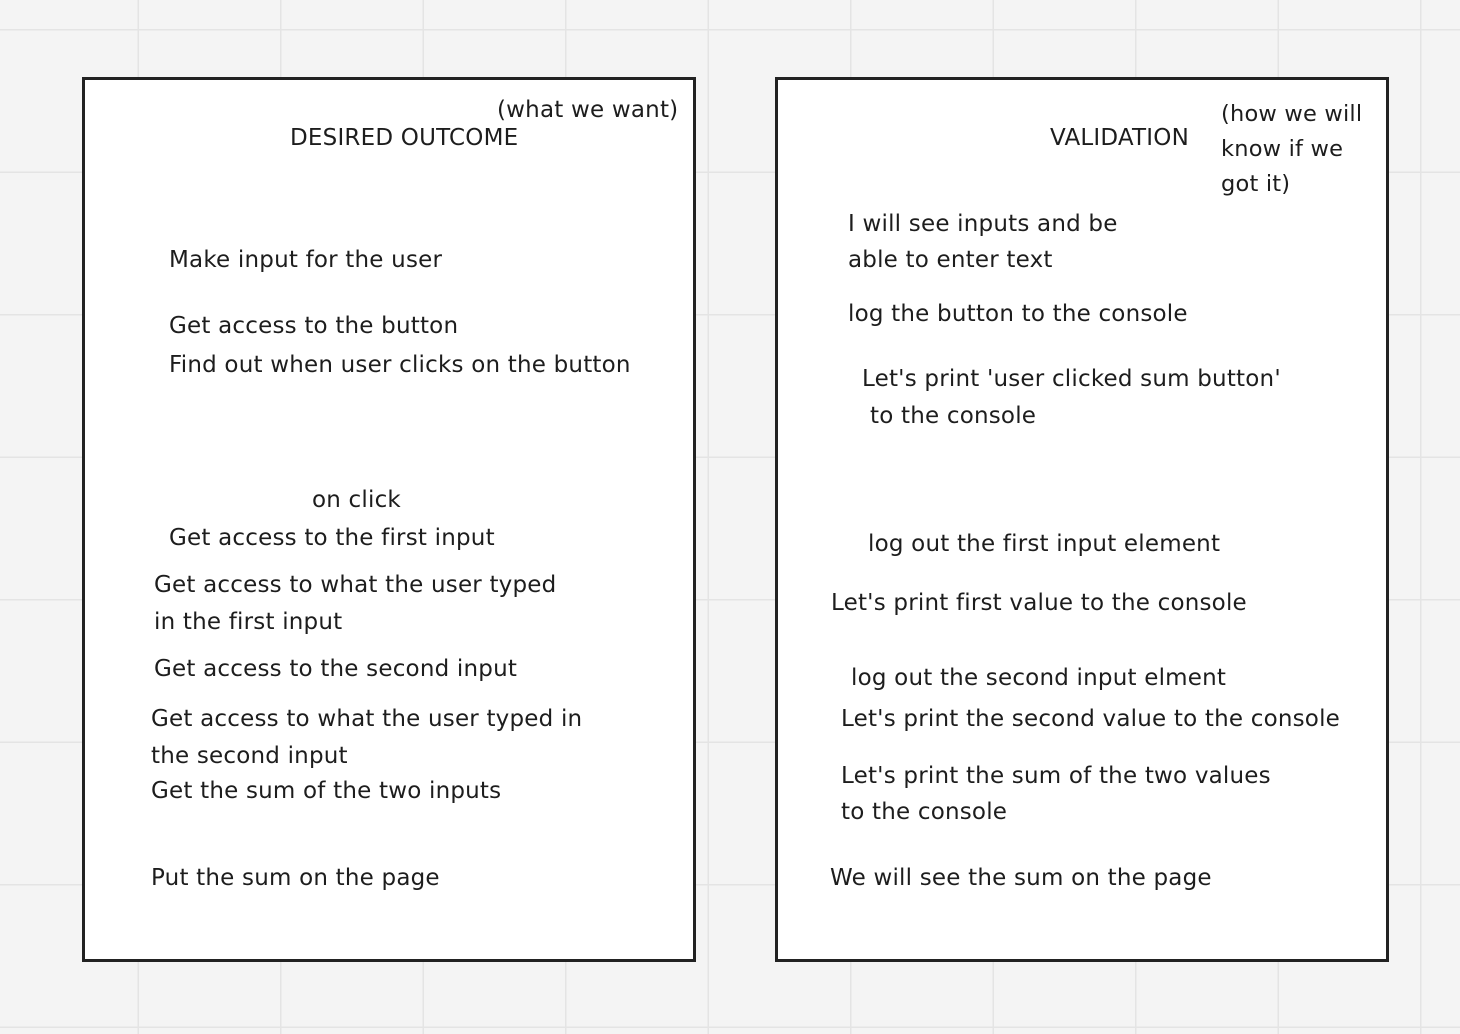  Describe the element at coordinates (248, 622) in the screenshot. I see `outcome-item: in the first input` at that location.